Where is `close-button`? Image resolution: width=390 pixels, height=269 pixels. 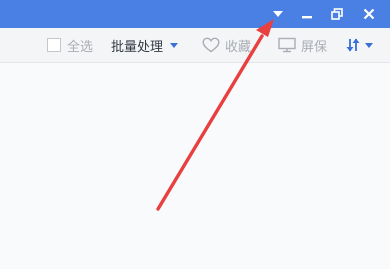
close-button is located at coordinates (369, 14).